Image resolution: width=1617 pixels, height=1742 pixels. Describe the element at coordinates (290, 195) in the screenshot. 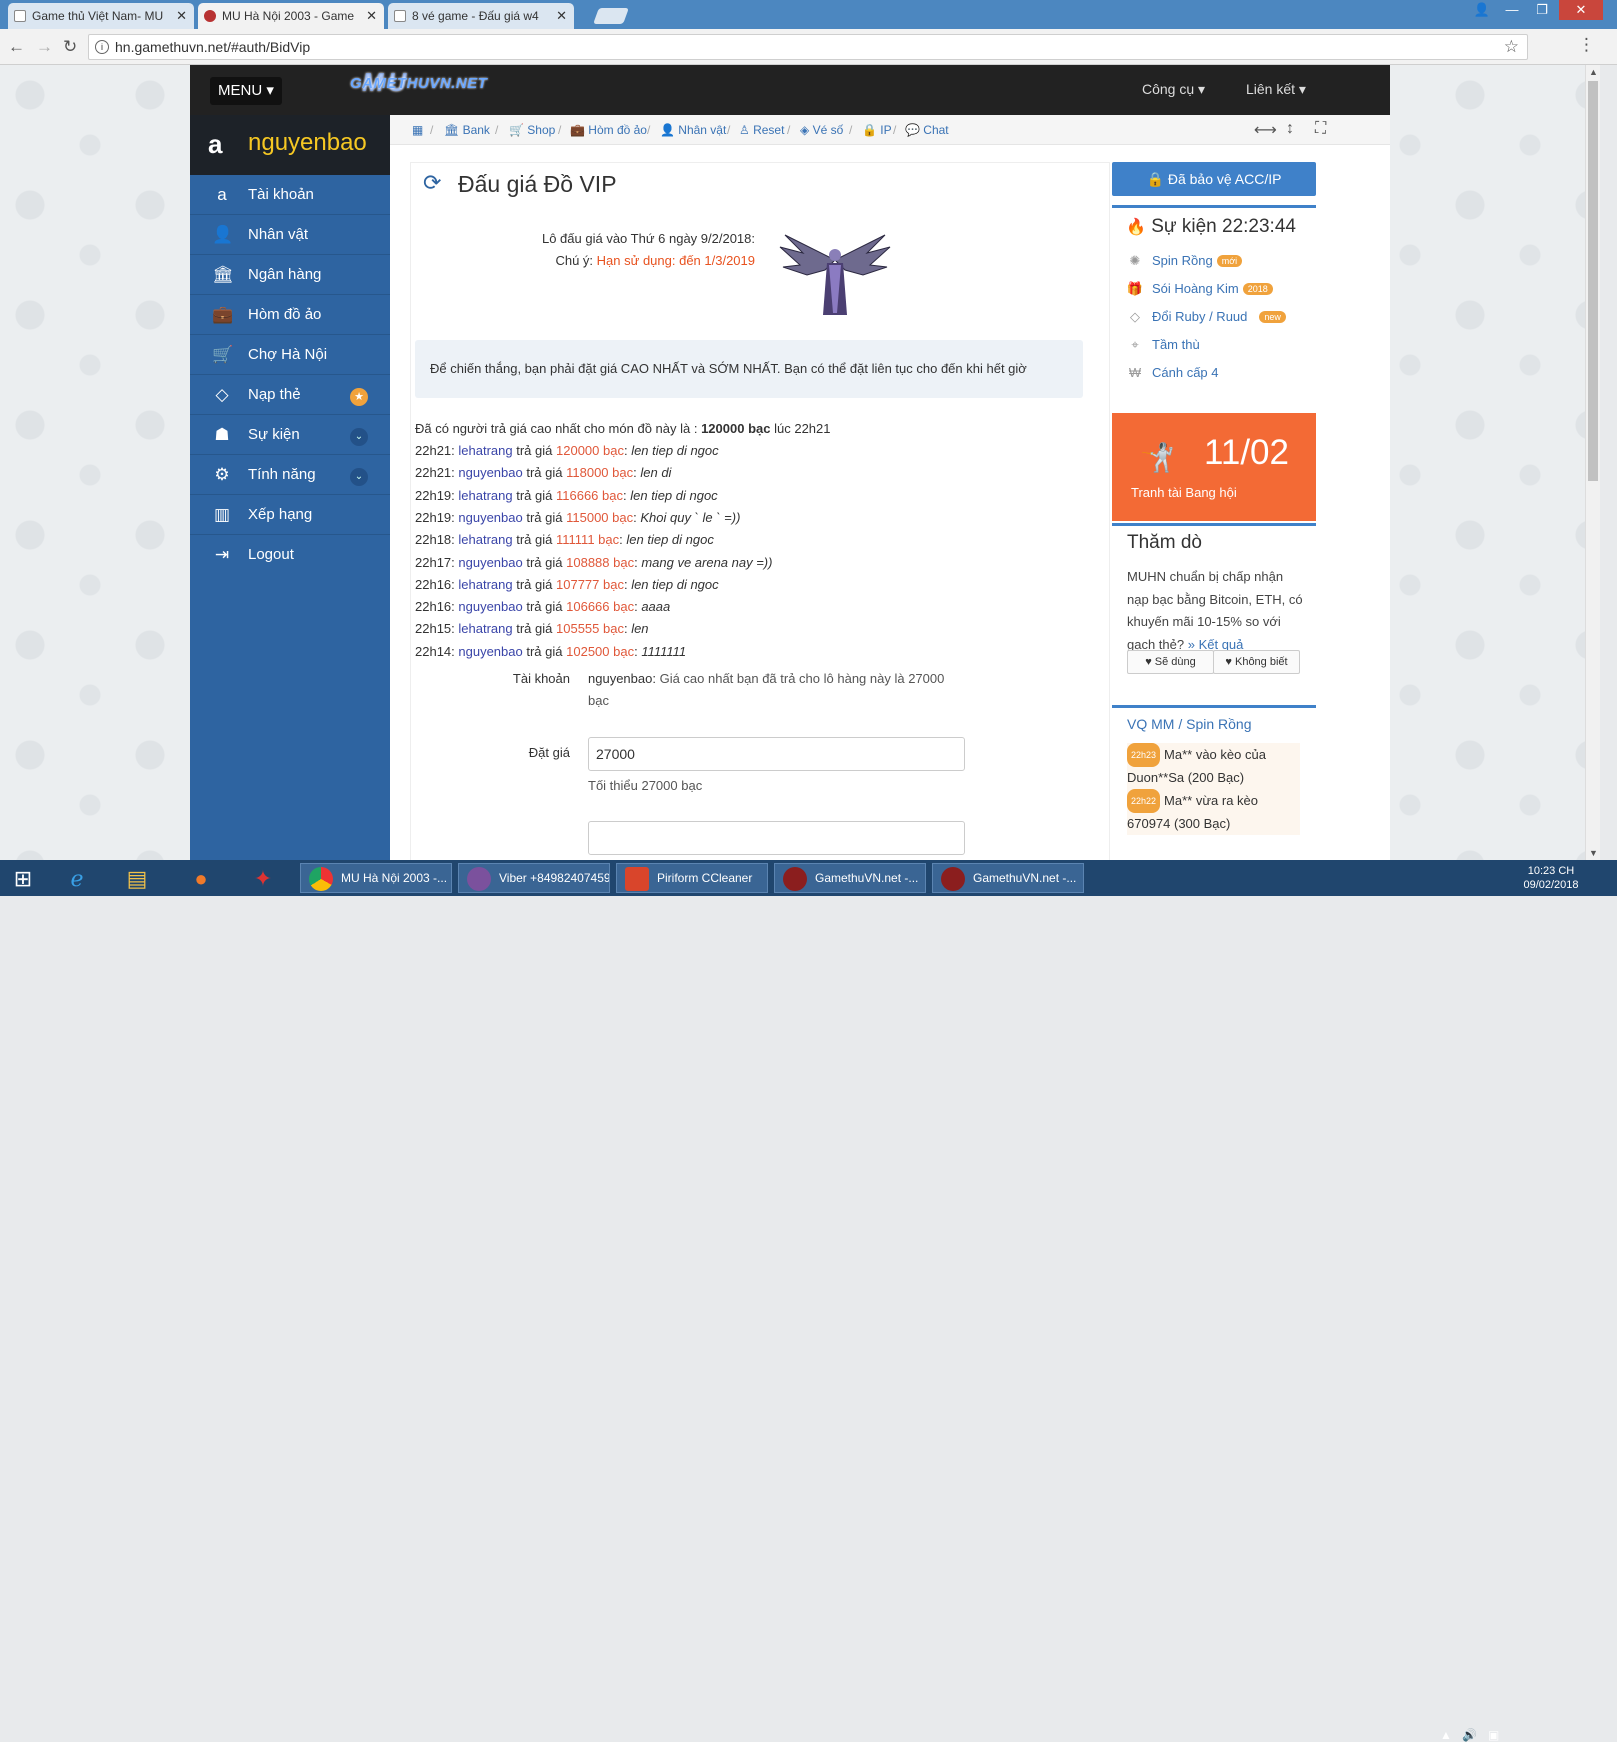

I see `sidebar-item-account: a Tài khoản` at that location.